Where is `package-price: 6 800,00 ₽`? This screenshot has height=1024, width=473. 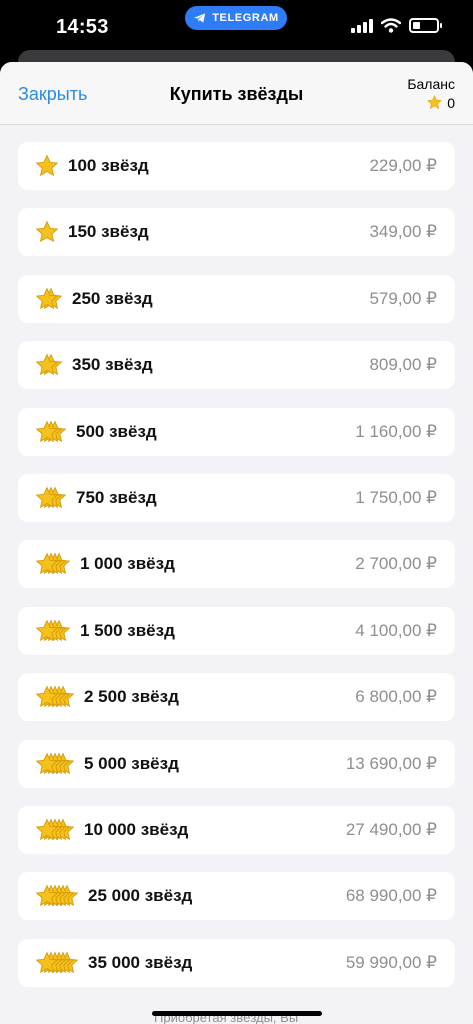 package-price: 6 800,00 ₽ is located at coordinates (396, 697).